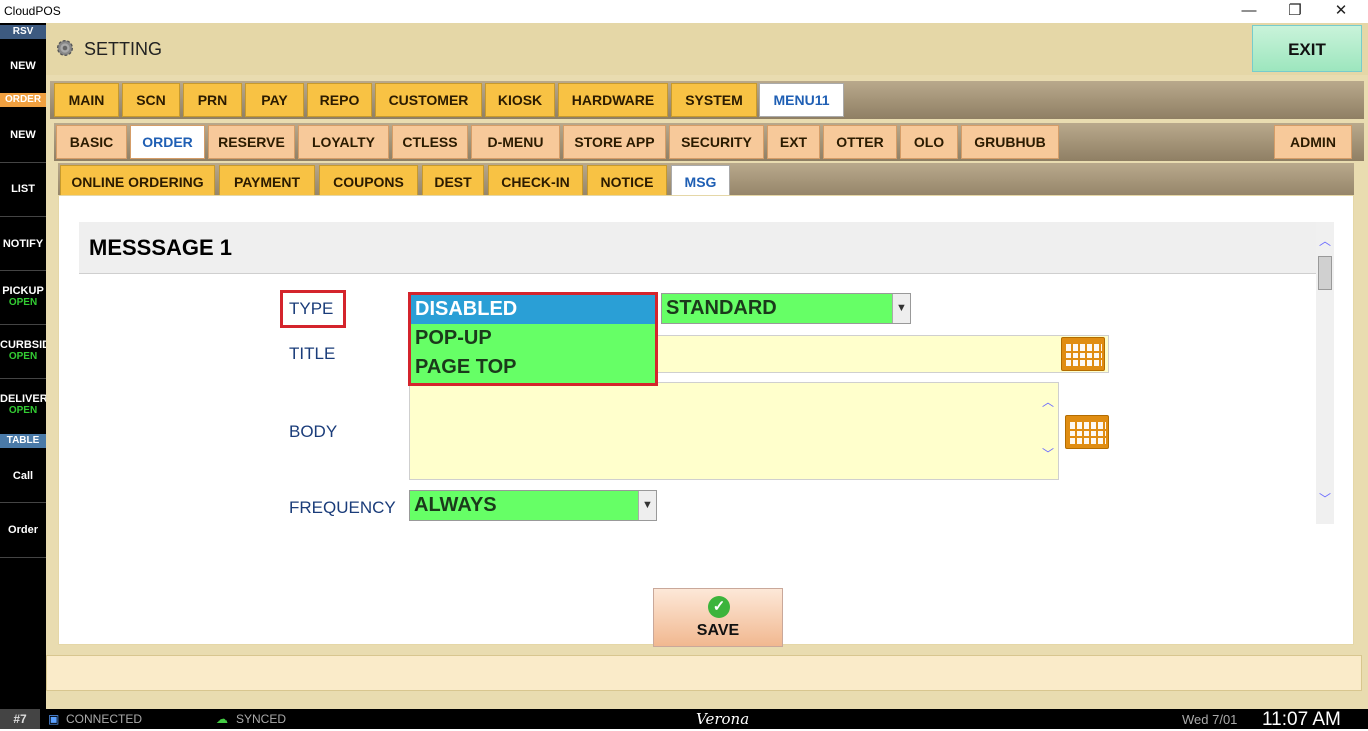 This screenshot has height=731, width=1368. Describe the element at coordinates (167, 142) in the screenshot. I see `tab-order: ORDER` at that location.